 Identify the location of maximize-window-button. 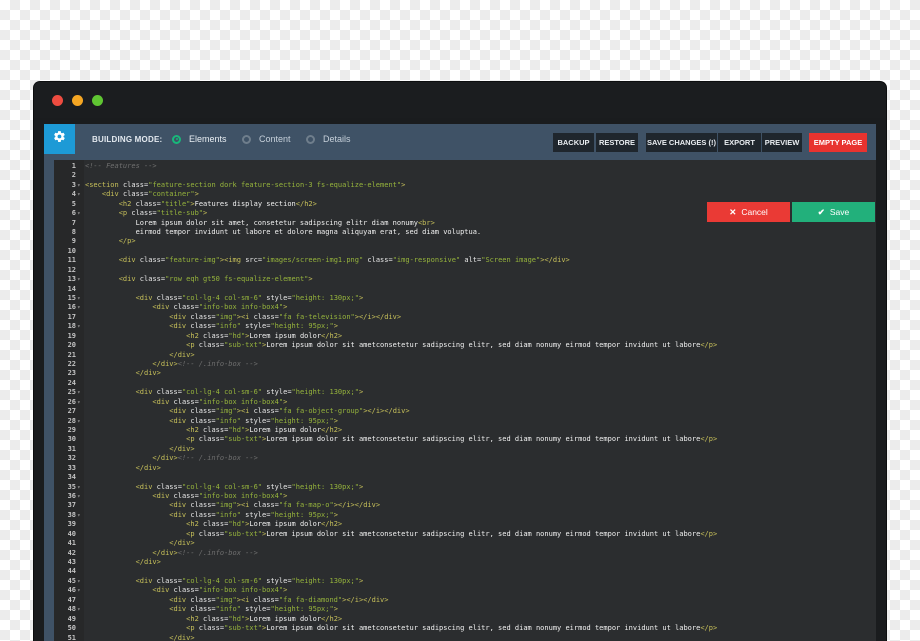
(97, 100).